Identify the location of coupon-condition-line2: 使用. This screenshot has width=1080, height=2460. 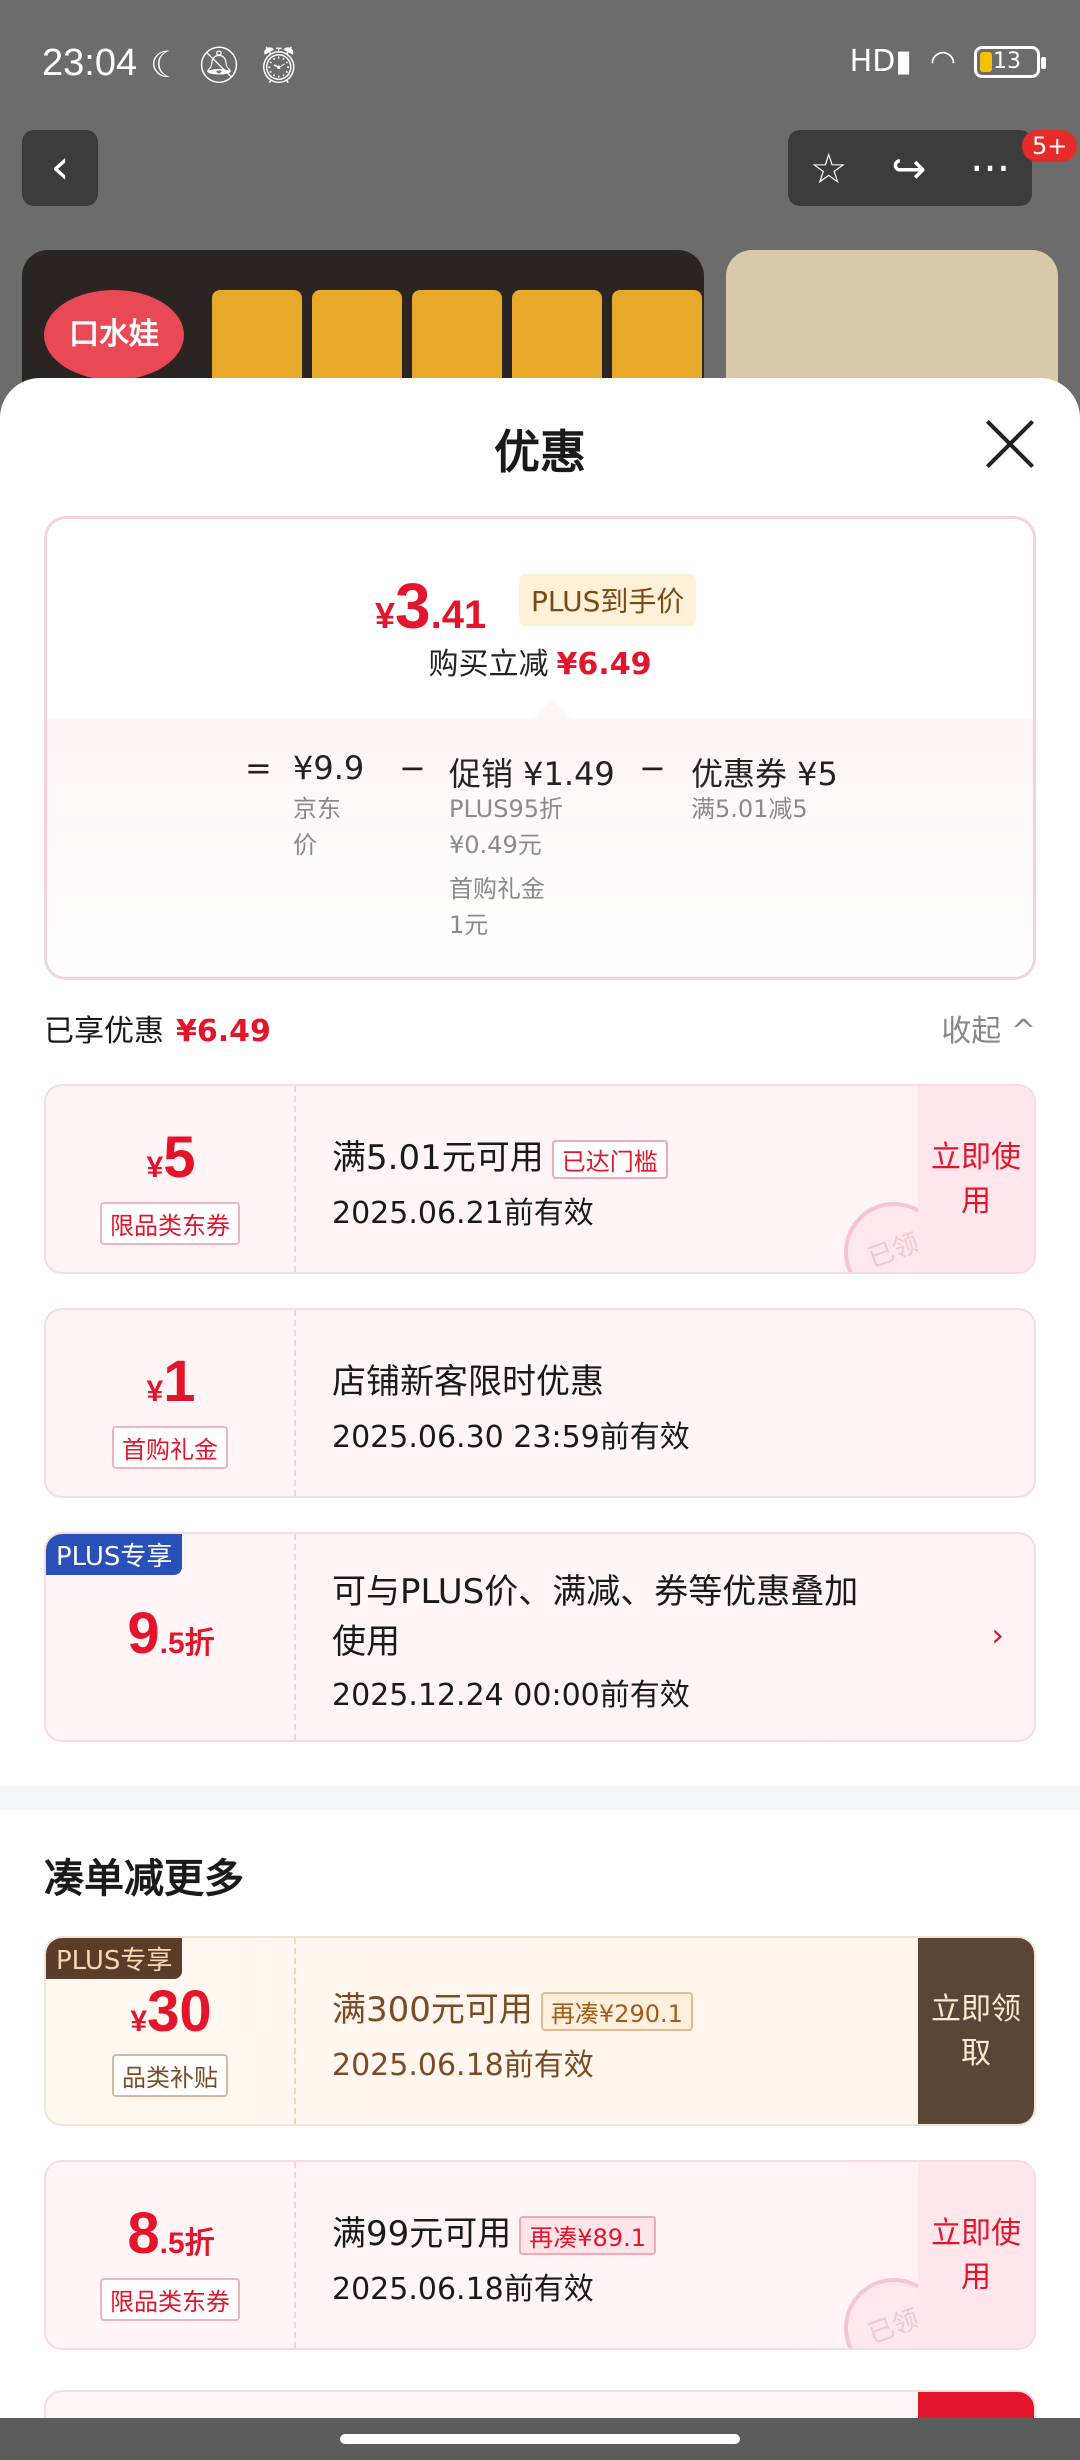
(366, 1642).